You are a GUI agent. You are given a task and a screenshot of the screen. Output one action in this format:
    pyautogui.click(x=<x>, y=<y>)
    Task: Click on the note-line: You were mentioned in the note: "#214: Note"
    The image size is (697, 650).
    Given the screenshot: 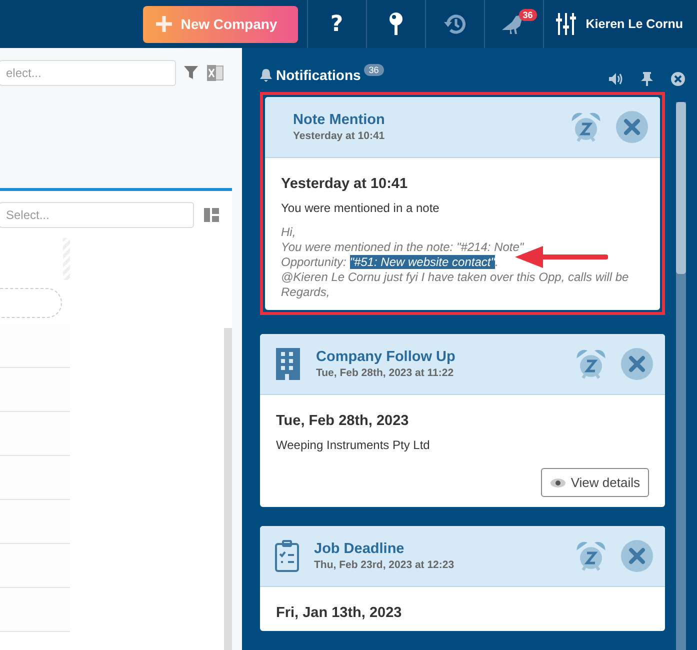 What is the action you would take?
    pyautogui.click(x=403, y=247)
    